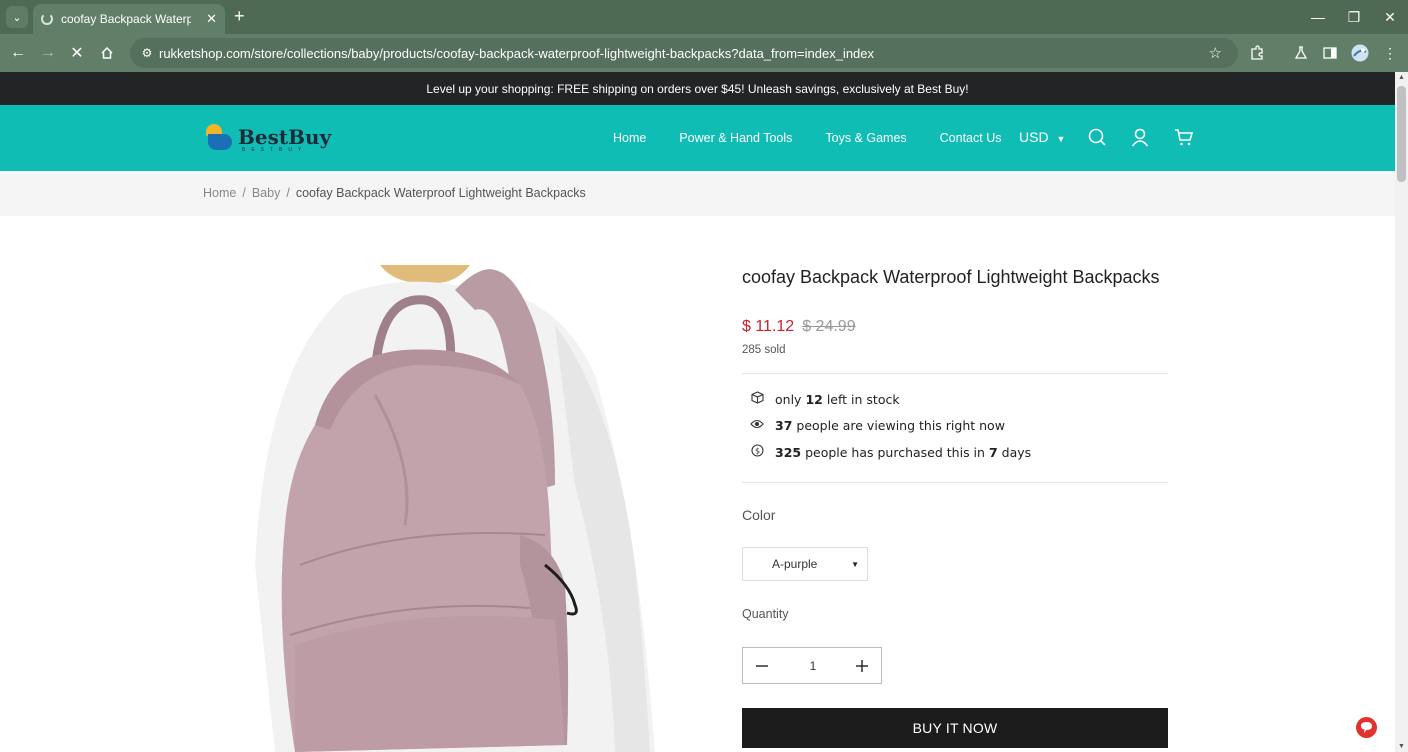 This screenshot has width=1408, height=752. I want to click on browser-menu-icon: ⋮, so click(1390, 53).